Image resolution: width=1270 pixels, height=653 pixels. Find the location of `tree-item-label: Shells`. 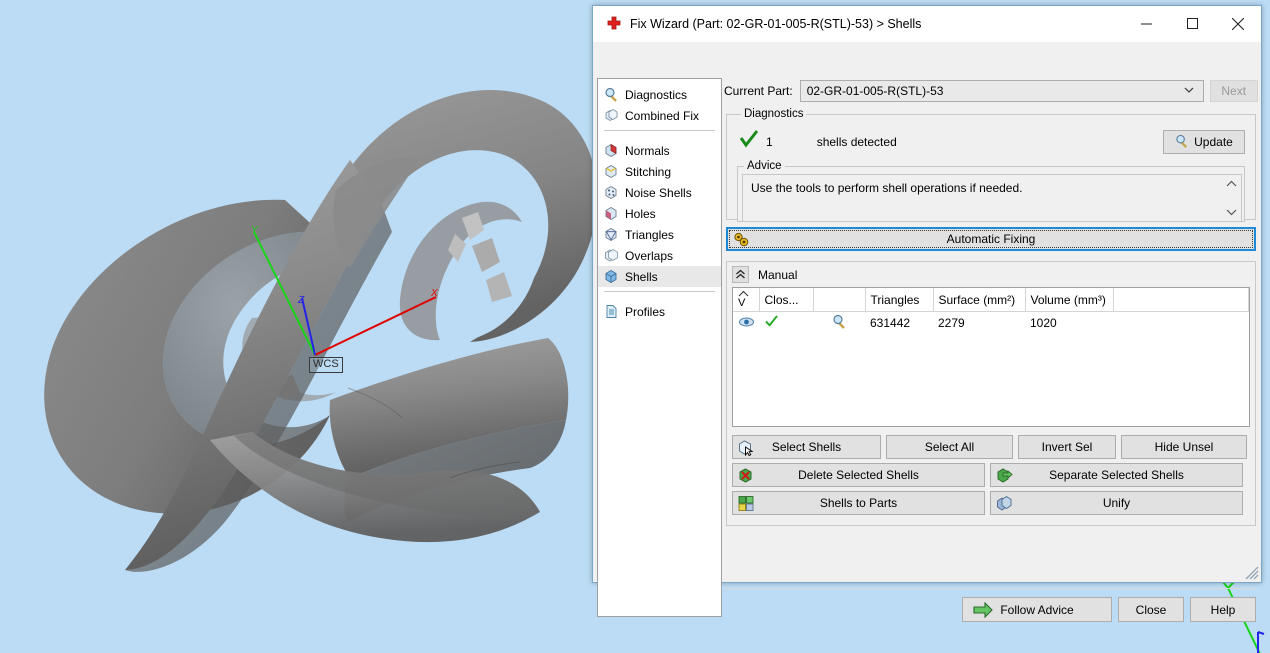

tree-item-label: Shells is located at coordinates (641, 276).